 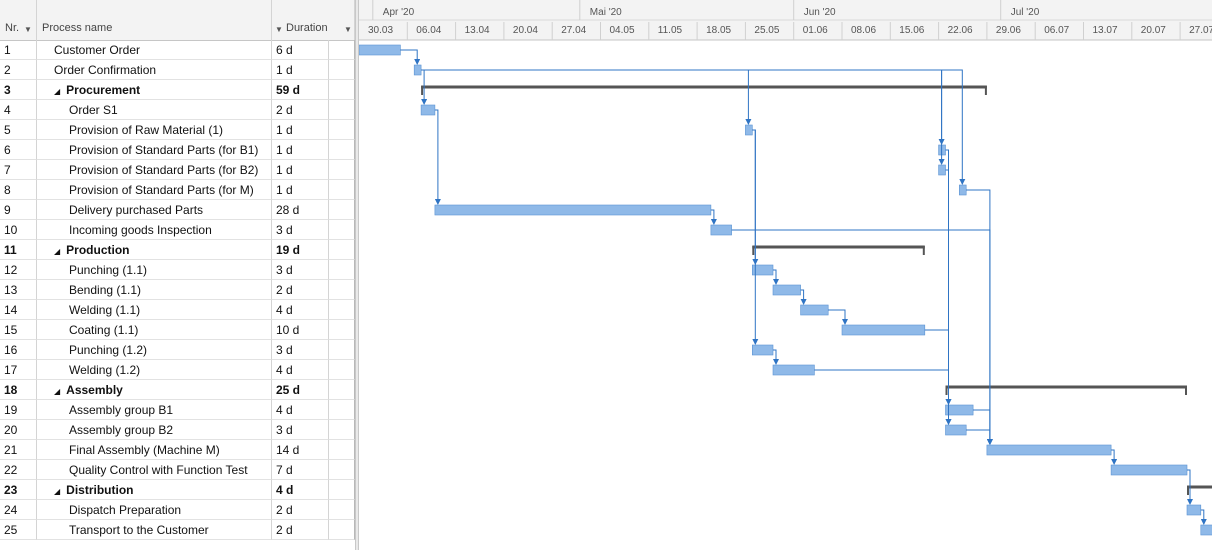 What do you see at coordinates (154, 190) in the screenshot?
I see `task-name-cell: Provision of Standard Parts (for M)` at bounding box center [154, 190].